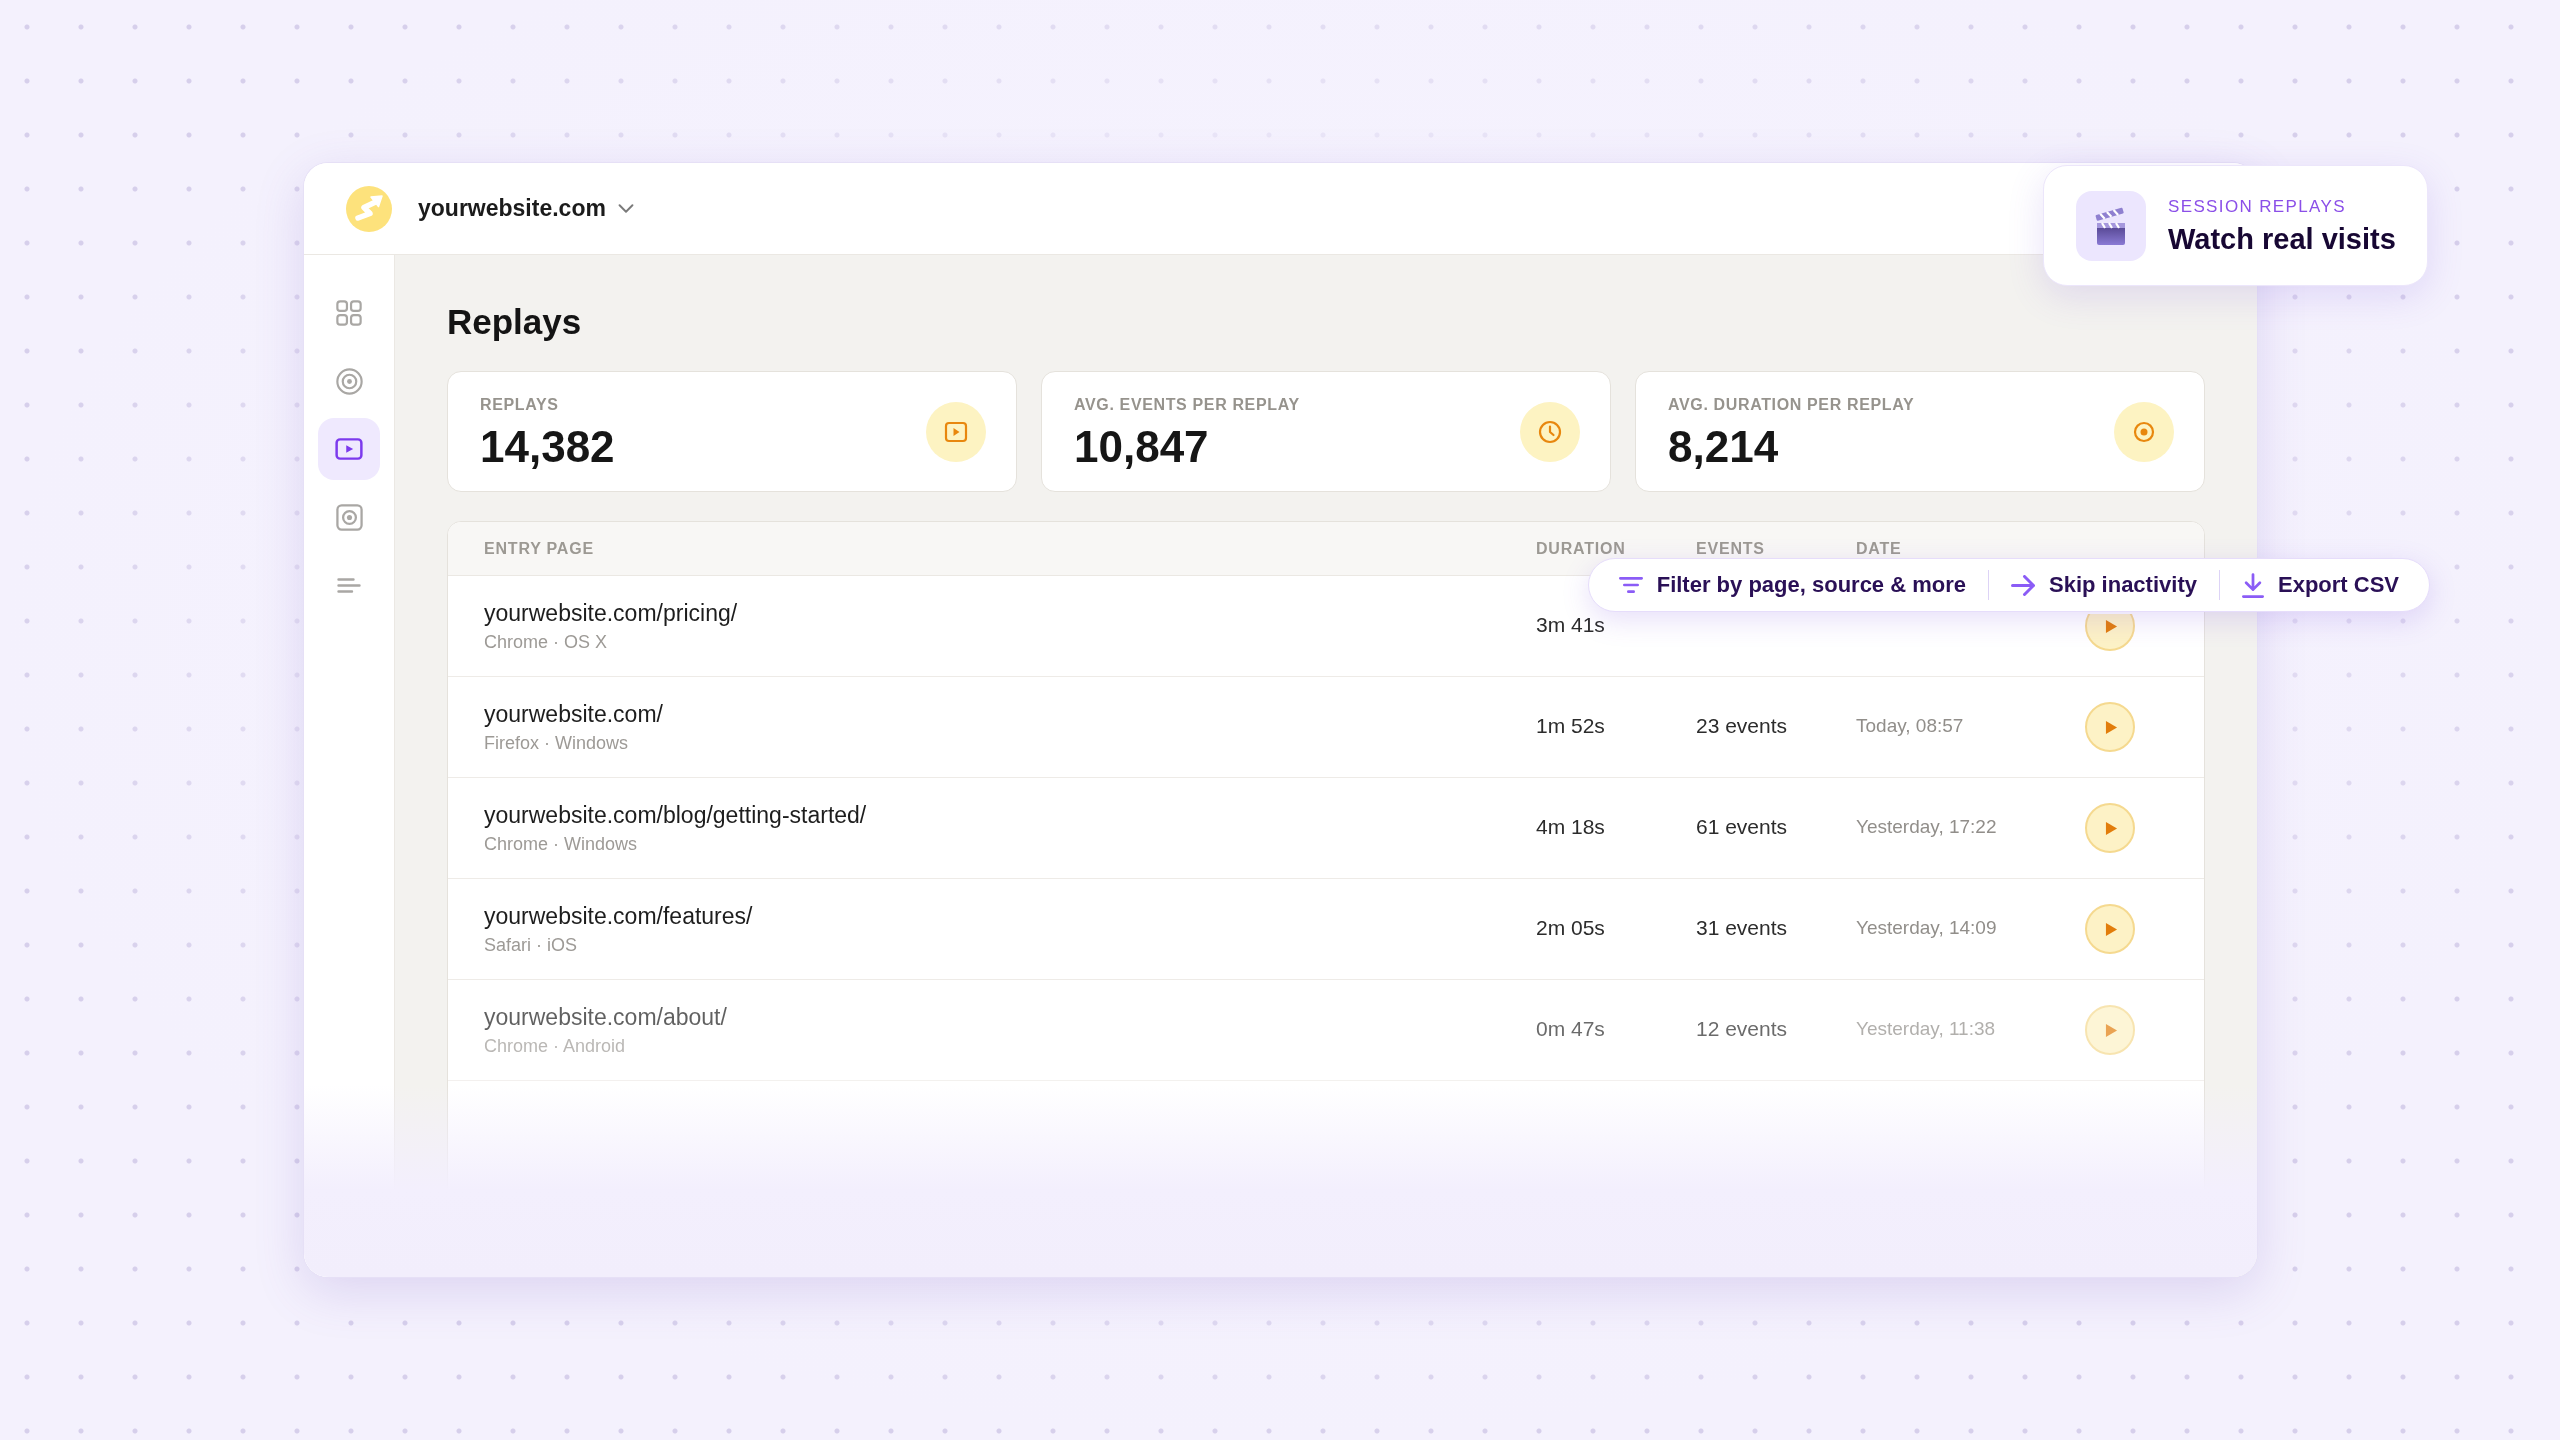 The width and height of the screenshot is (2560, 1440). What do you see at coordinates (1570, 1028) in the screenshot?
I see `duration-cell: 0m 47s` at bounding box center [1570, 1028].